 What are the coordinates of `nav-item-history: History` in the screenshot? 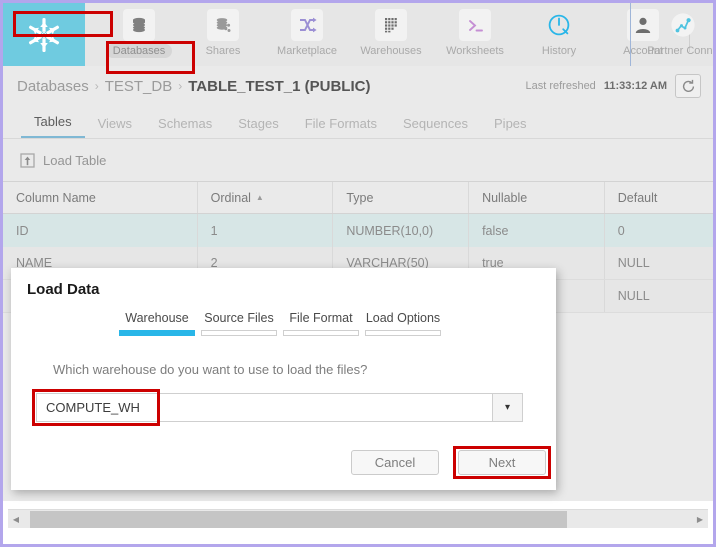 It's located at (559, 30).